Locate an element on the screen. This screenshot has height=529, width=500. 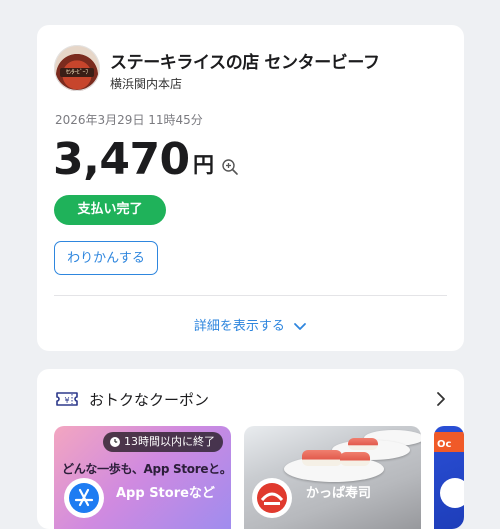
zoom-in-icon is located at coordinates (230, 167).